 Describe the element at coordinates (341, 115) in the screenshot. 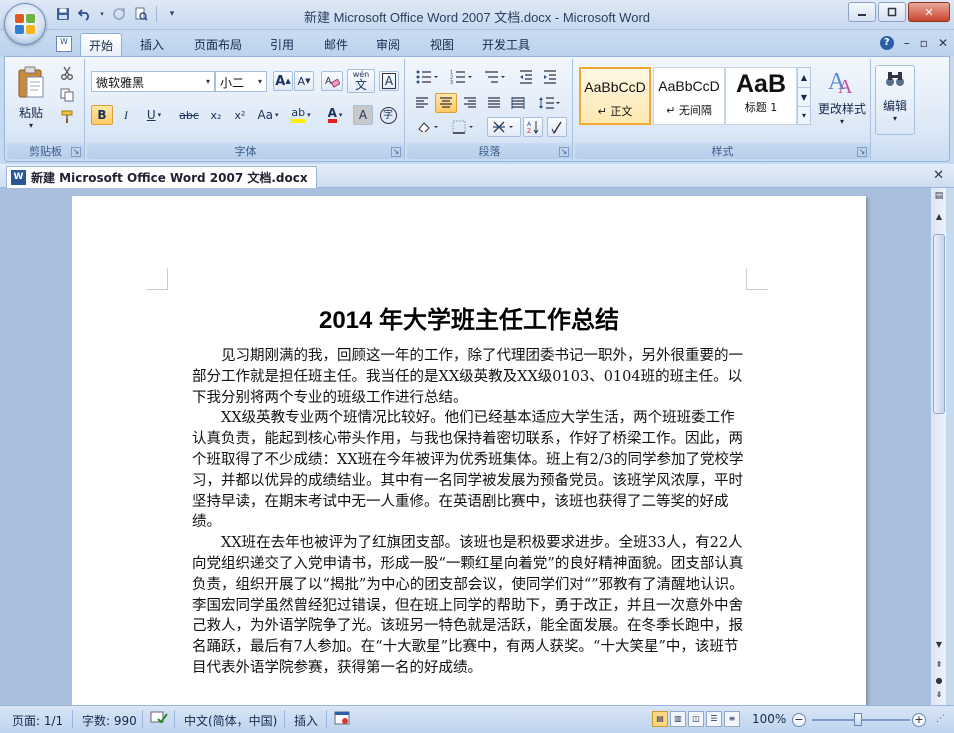

I see `font-color-dropdown-icon: ▾` at that location.